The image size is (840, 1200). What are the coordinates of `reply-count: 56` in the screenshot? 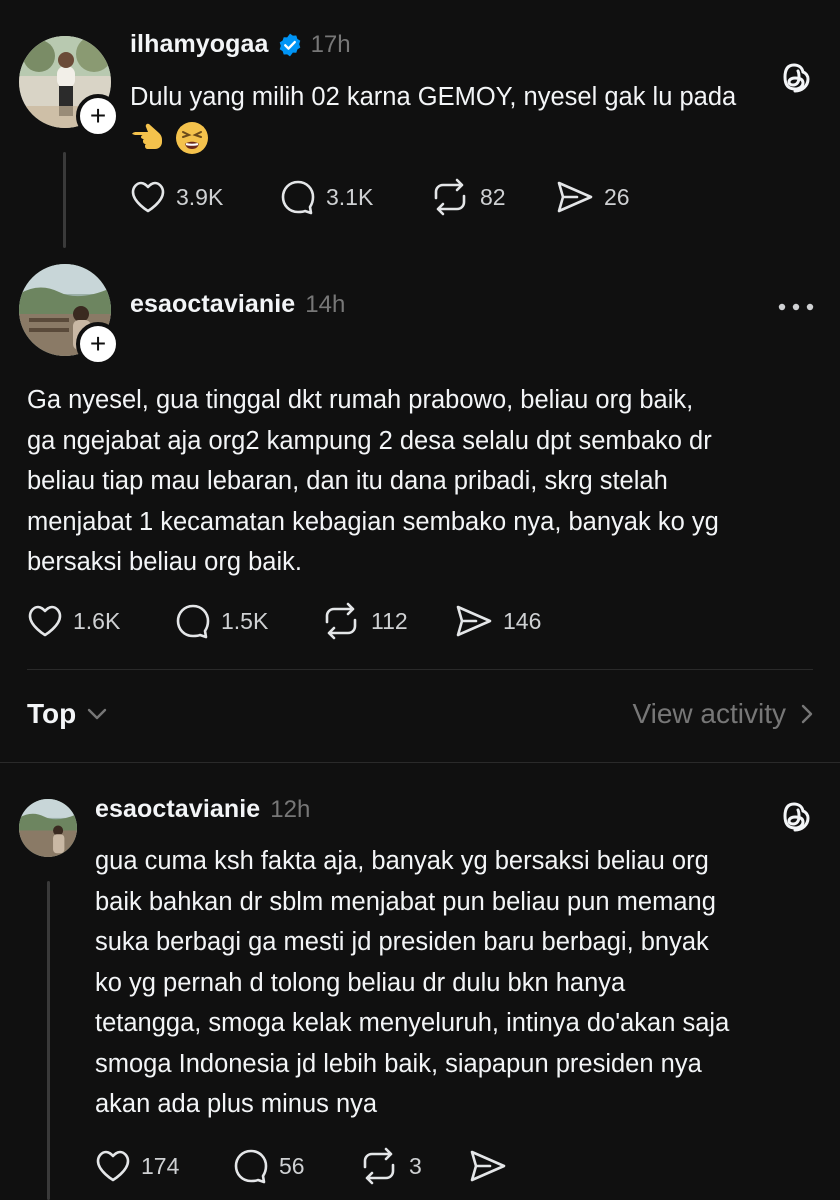 It's located at (292, 1165).